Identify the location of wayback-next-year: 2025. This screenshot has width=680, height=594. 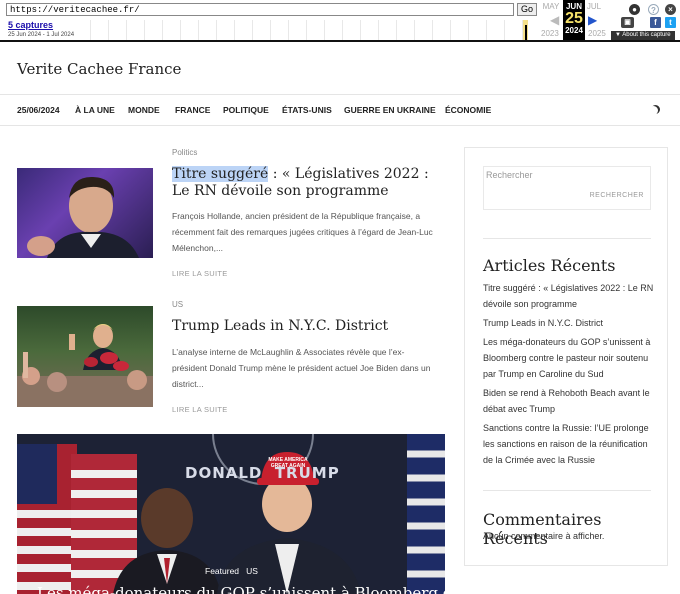
(597, 33).